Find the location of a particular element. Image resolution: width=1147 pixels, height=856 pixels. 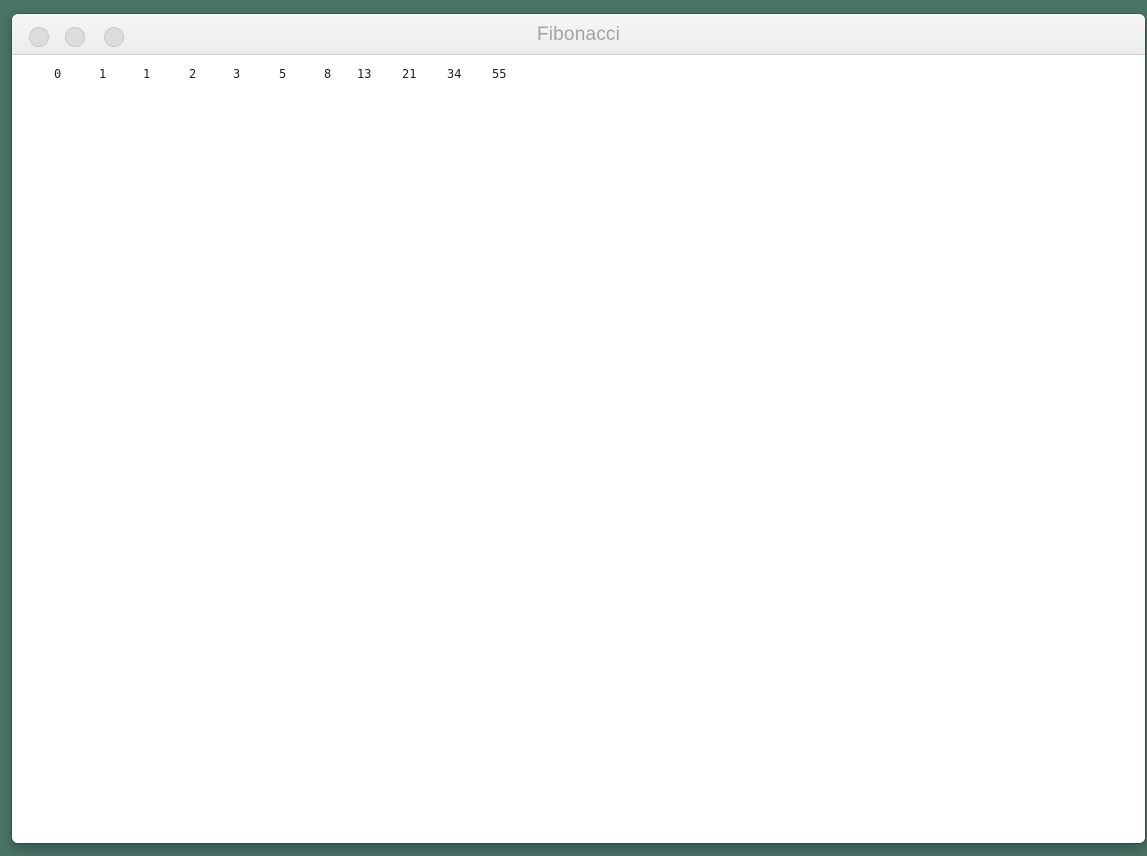

fibonacci-number: 13 is located at coordinates (364, 74).